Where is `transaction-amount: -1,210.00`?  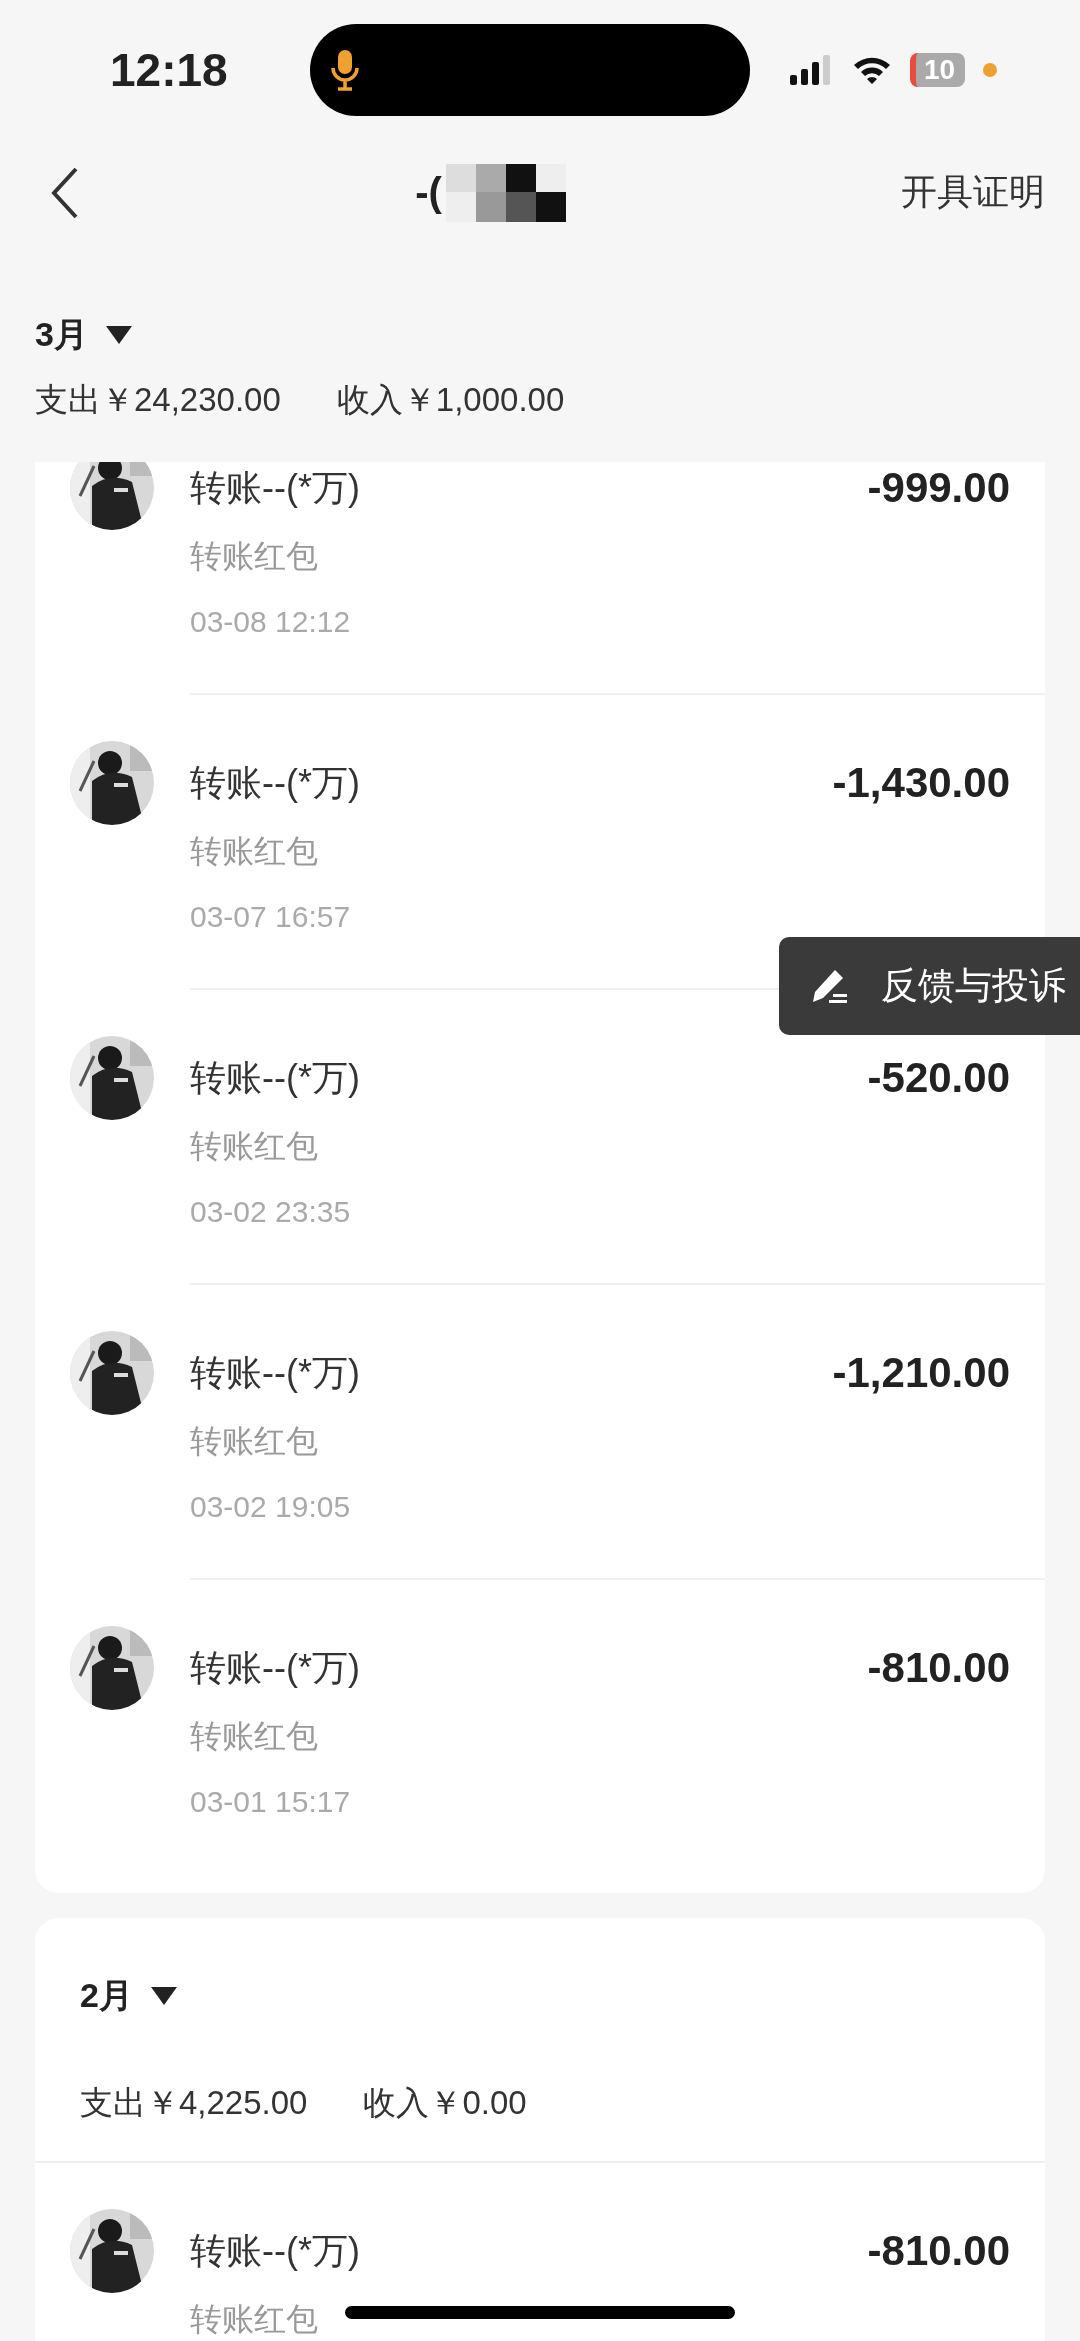 transaction-amount: -1,210.00 is located at coordinates (921, 1373).